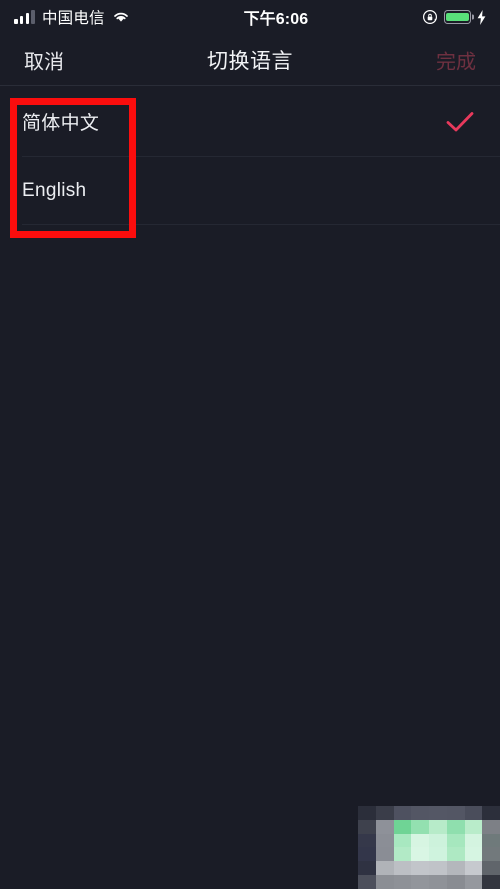 The image size is (500, 889). I want to click on list-item-label: 简体中文, so click(61, 123).